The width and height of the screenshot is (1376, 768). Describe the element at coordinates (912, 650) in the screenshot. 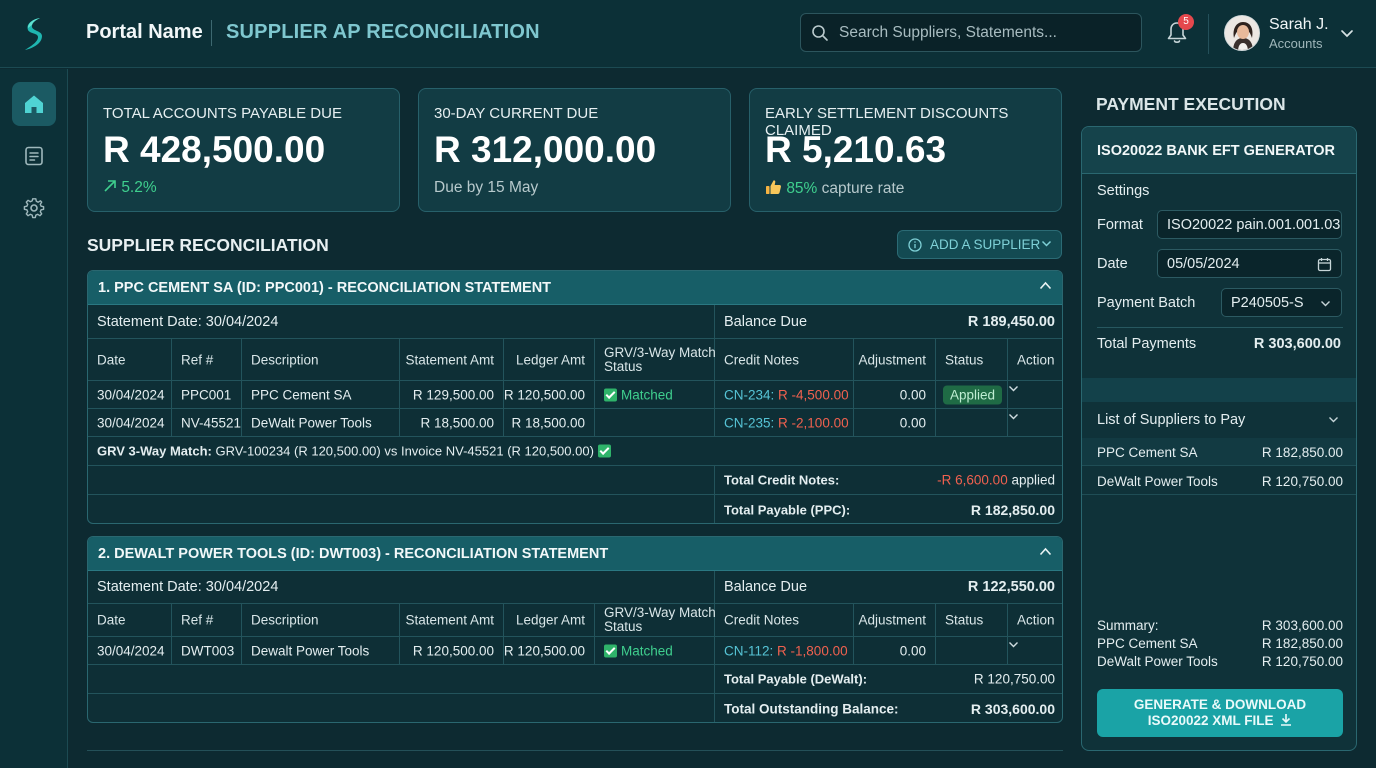

I see `row-adjustment: 0.00` at that location.